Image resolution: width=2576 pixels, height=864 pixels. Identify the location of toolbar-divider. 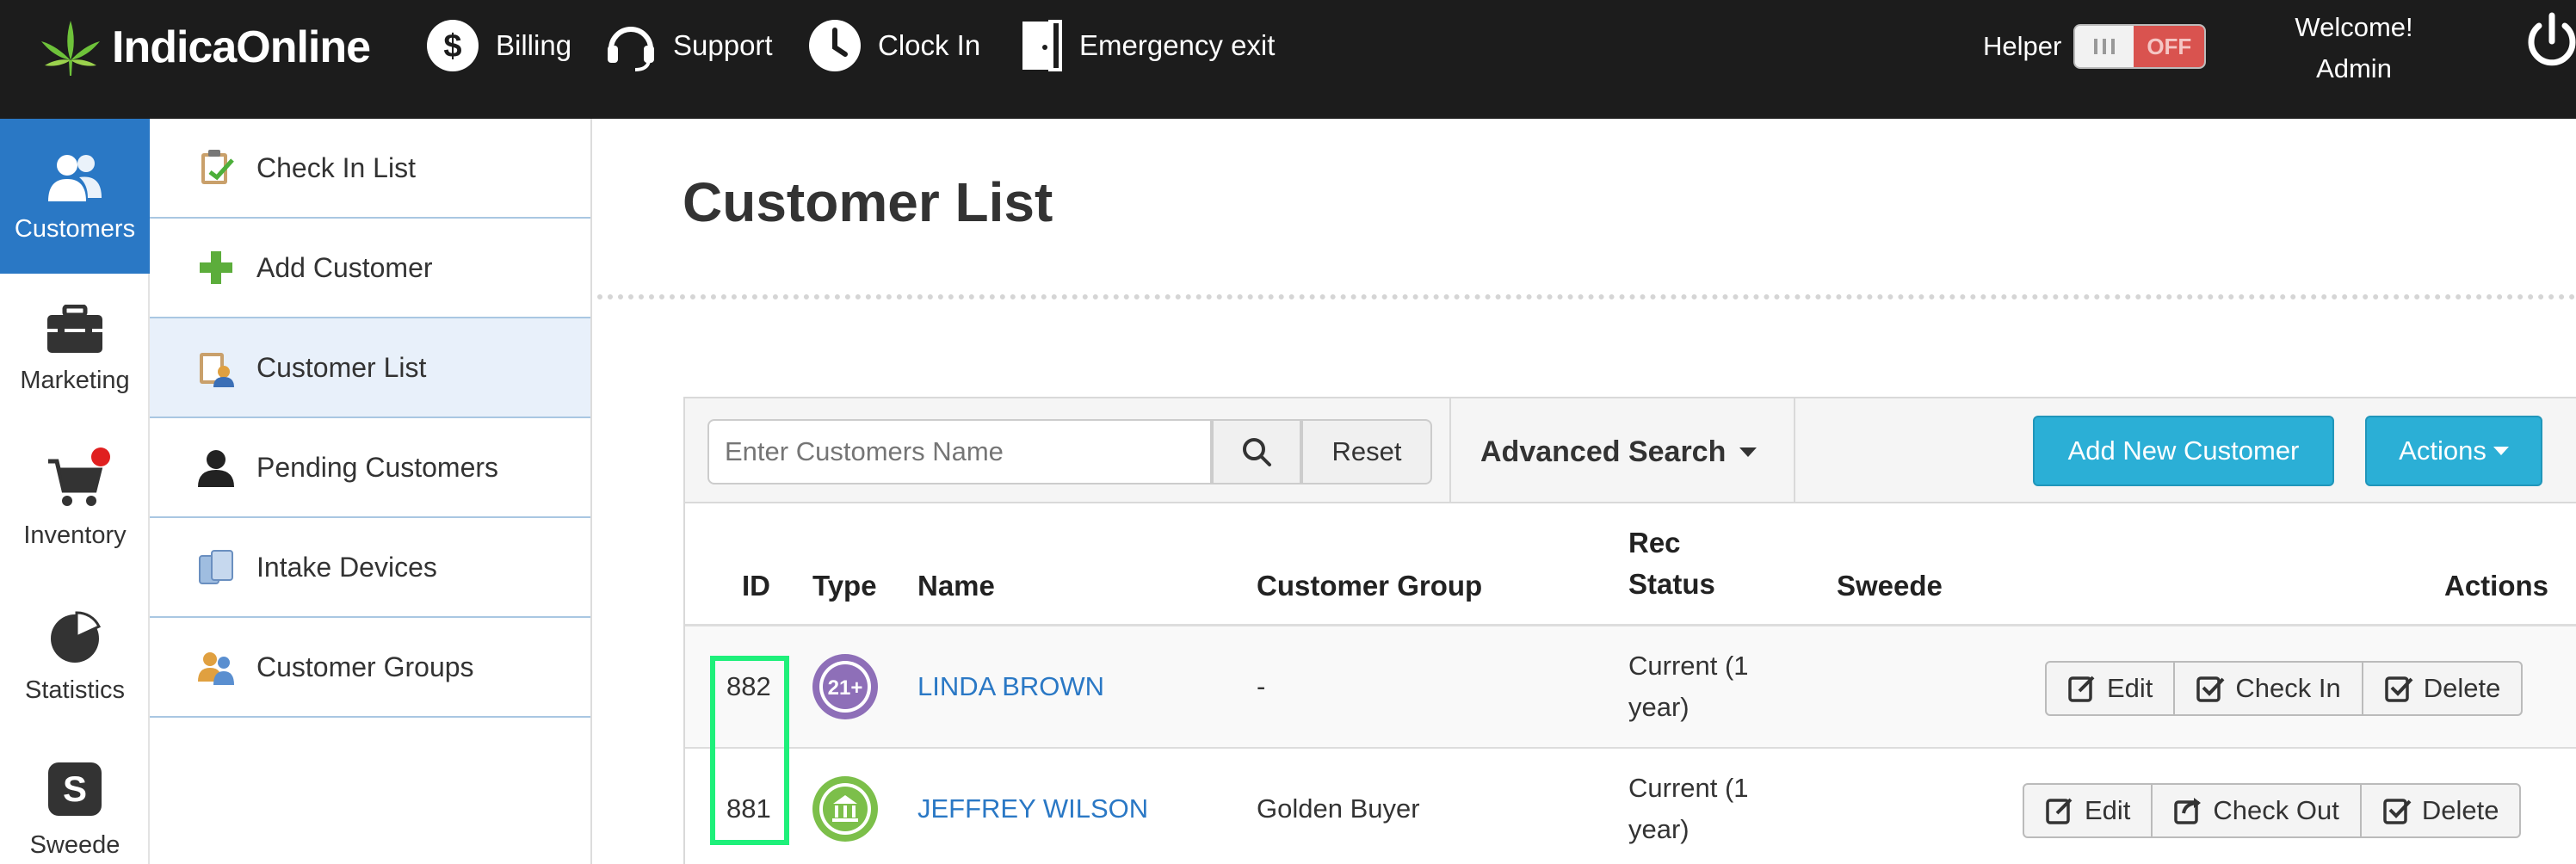
(1794, 450).